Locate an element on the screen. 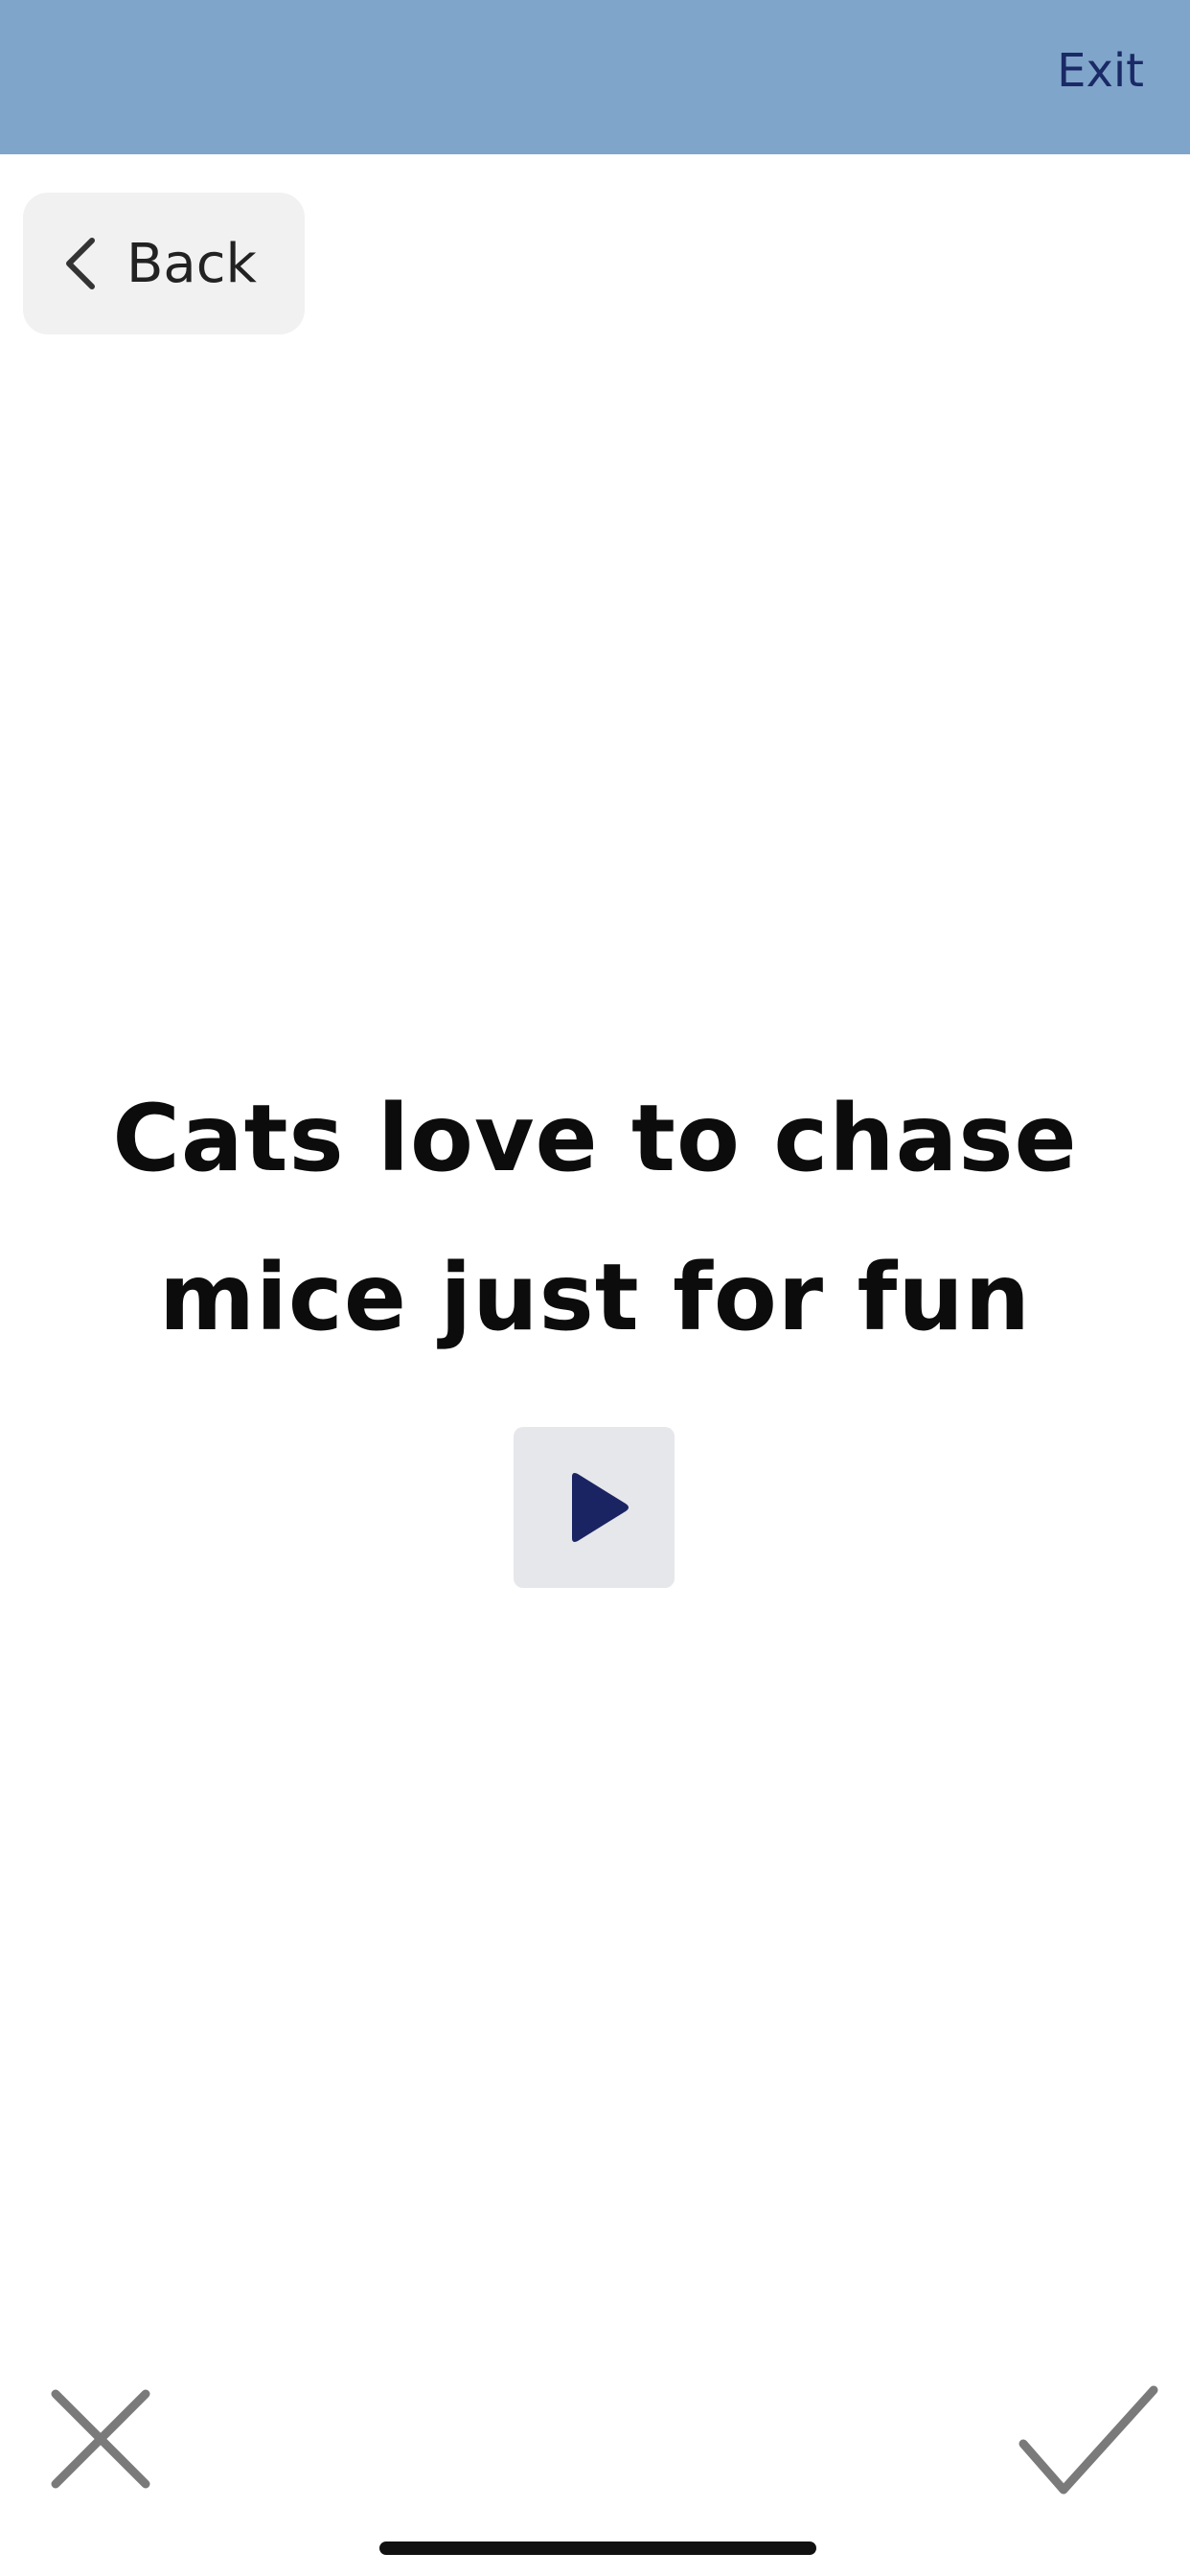  sentence-text: Cats love to chase mice just for fun is located at coordinates (595, 1218).